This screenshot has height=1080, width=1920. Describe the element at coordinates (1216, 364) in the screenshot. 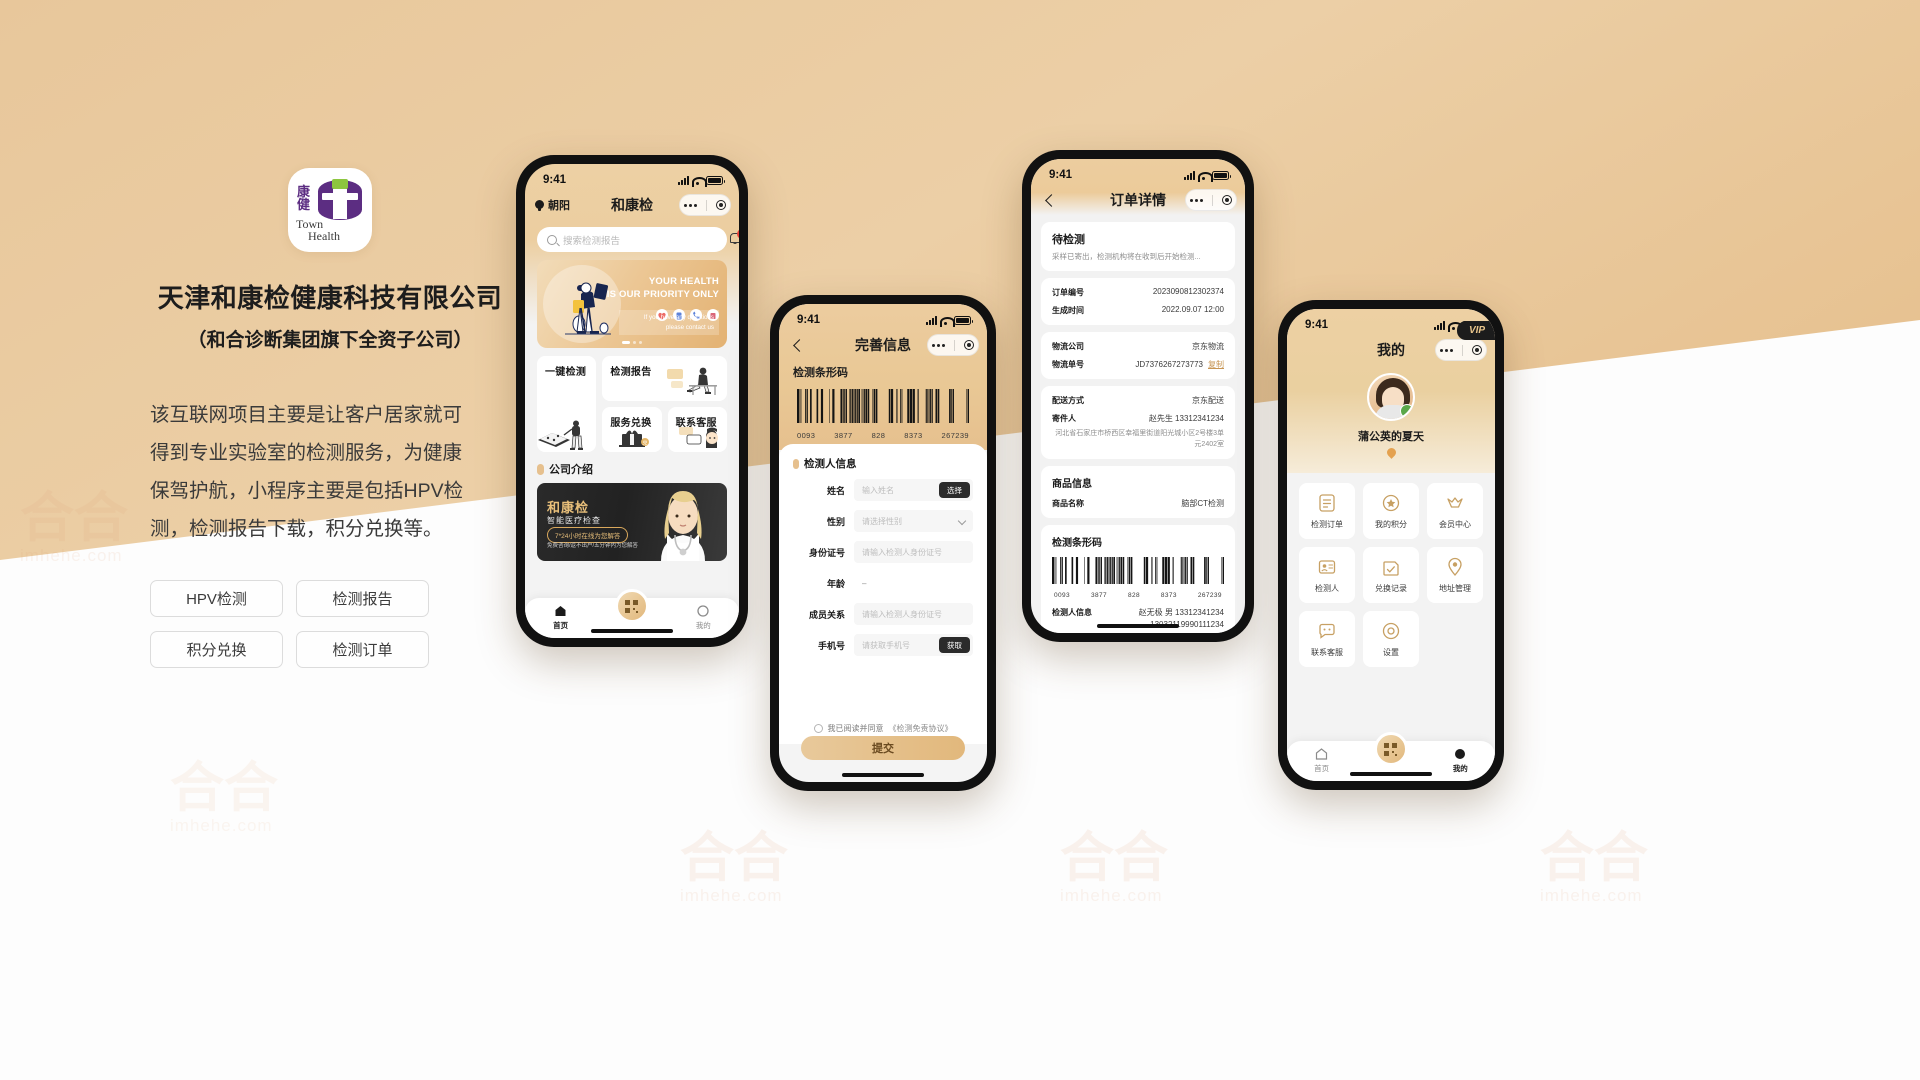

I see `copy-button: 复制` at that location.